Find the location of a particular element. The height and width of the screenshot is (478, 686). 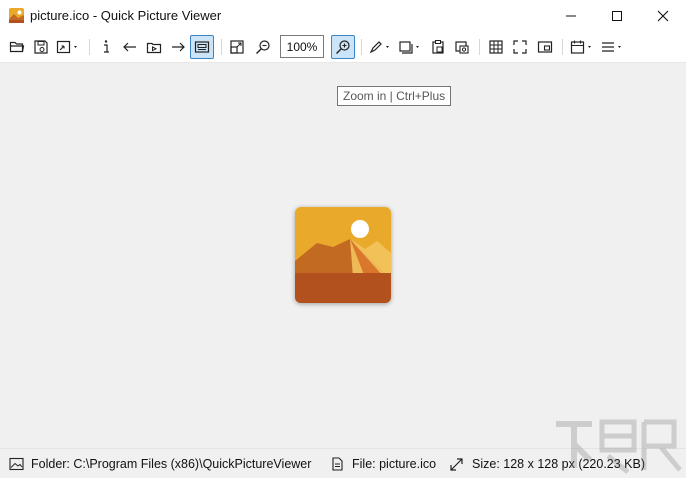

slideshow-icon is located at coordinates (154, 48).